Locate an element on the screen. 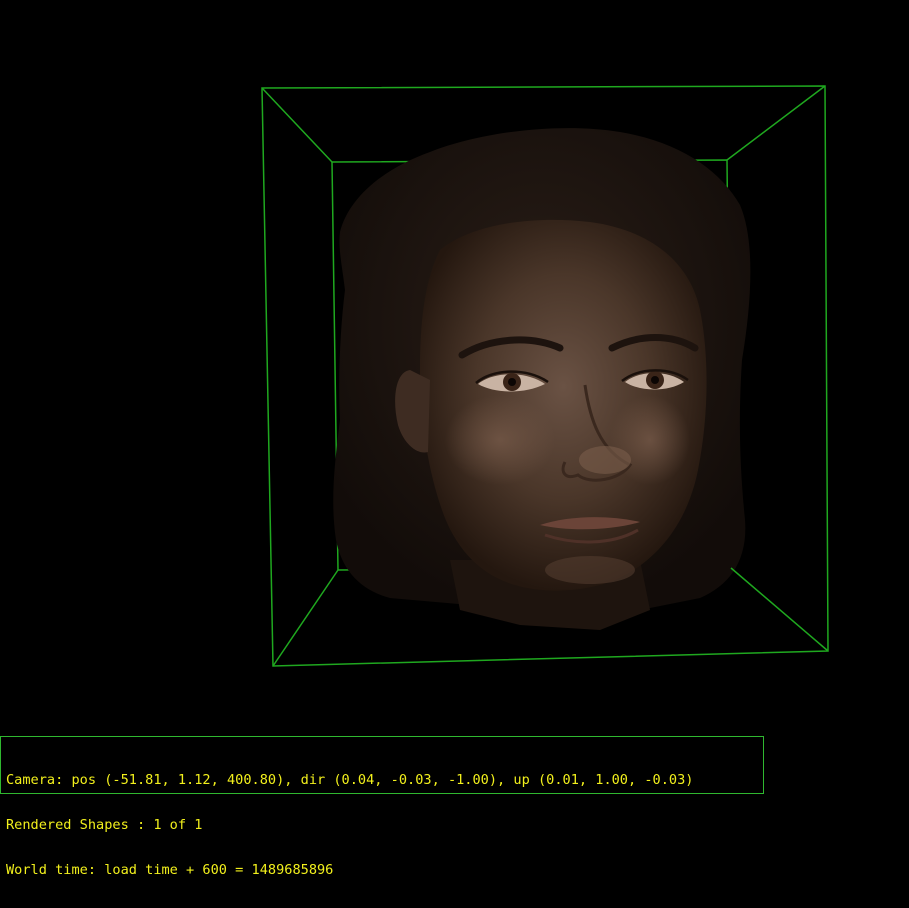  bounding-box-edge-bottom-left is located at coordinates (305, 618).